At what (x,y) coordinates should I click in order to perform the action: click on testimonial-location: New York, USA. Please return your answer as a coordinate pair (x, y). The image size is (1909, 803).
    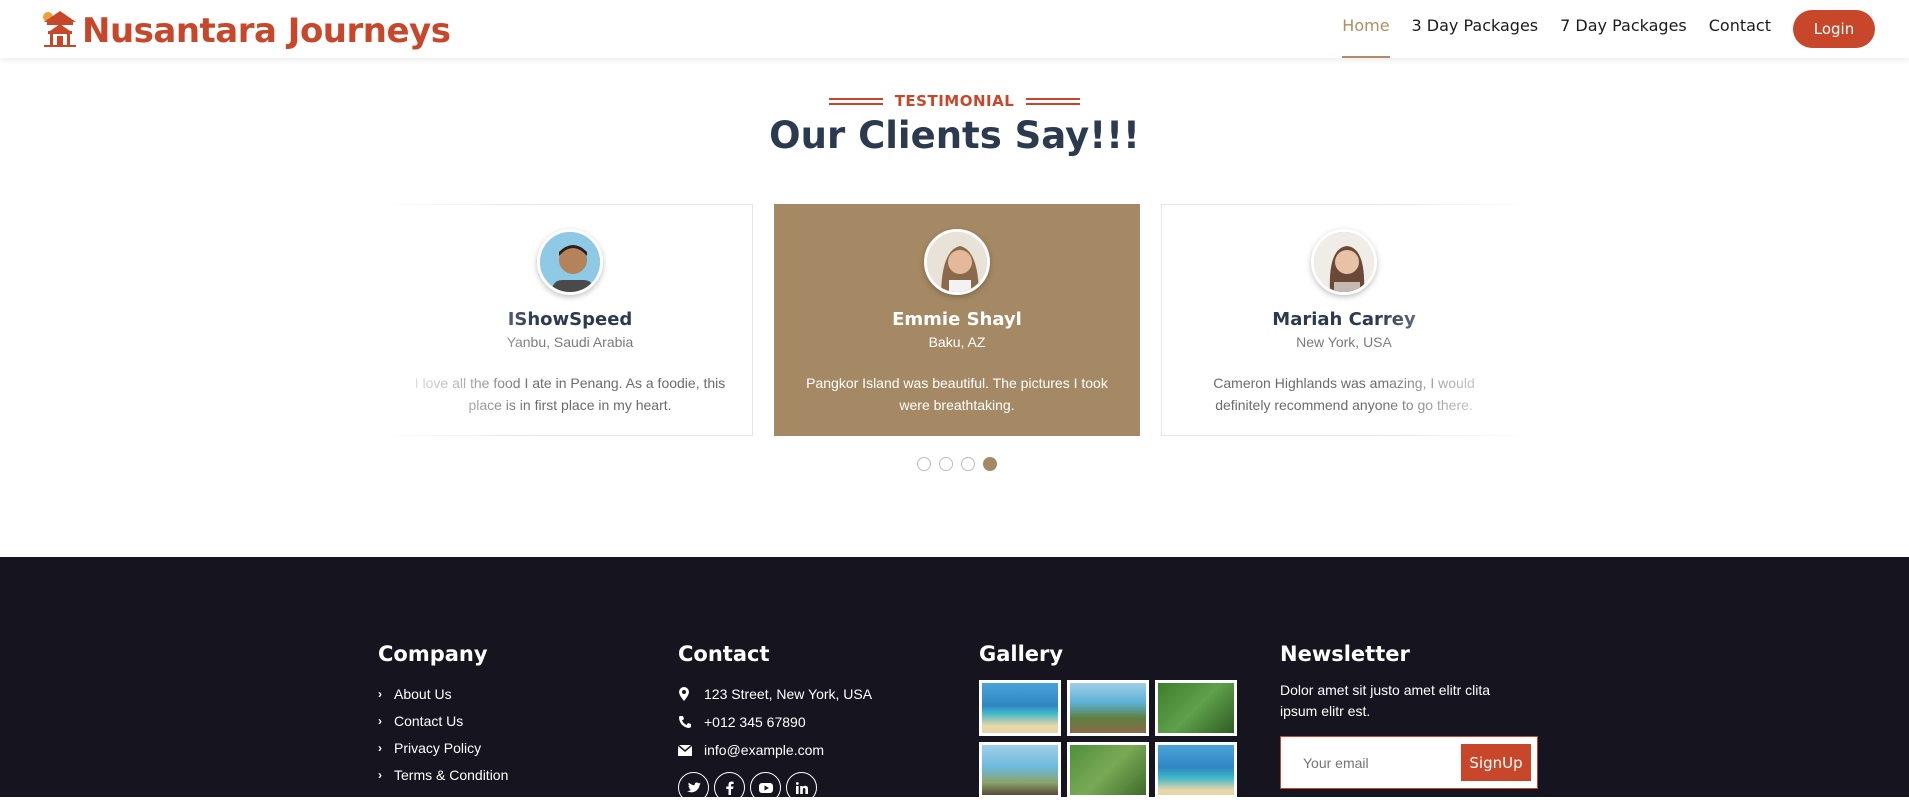
    Looking at the image, I should click on (1344, 342).